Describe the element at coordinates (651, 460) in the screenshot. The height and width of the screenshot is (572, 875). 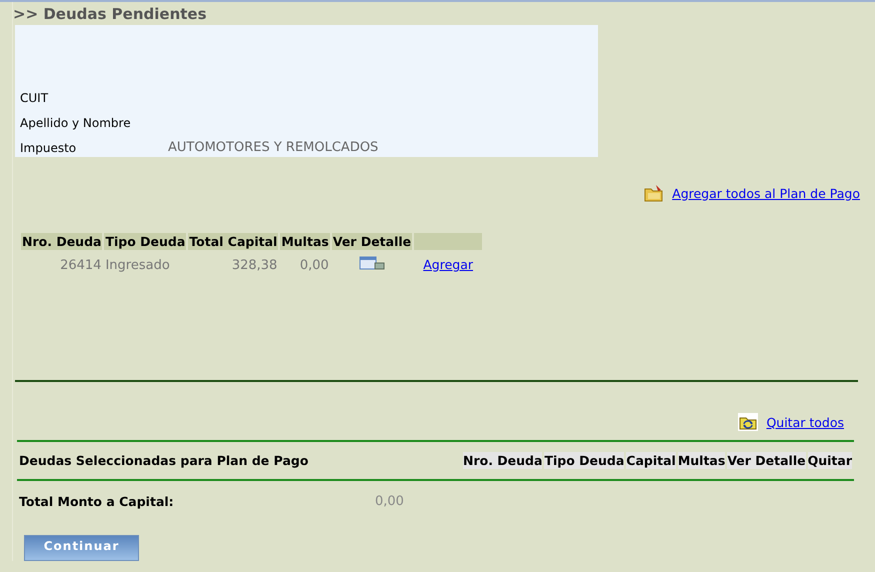
I see `column-header: Capital` at that location.